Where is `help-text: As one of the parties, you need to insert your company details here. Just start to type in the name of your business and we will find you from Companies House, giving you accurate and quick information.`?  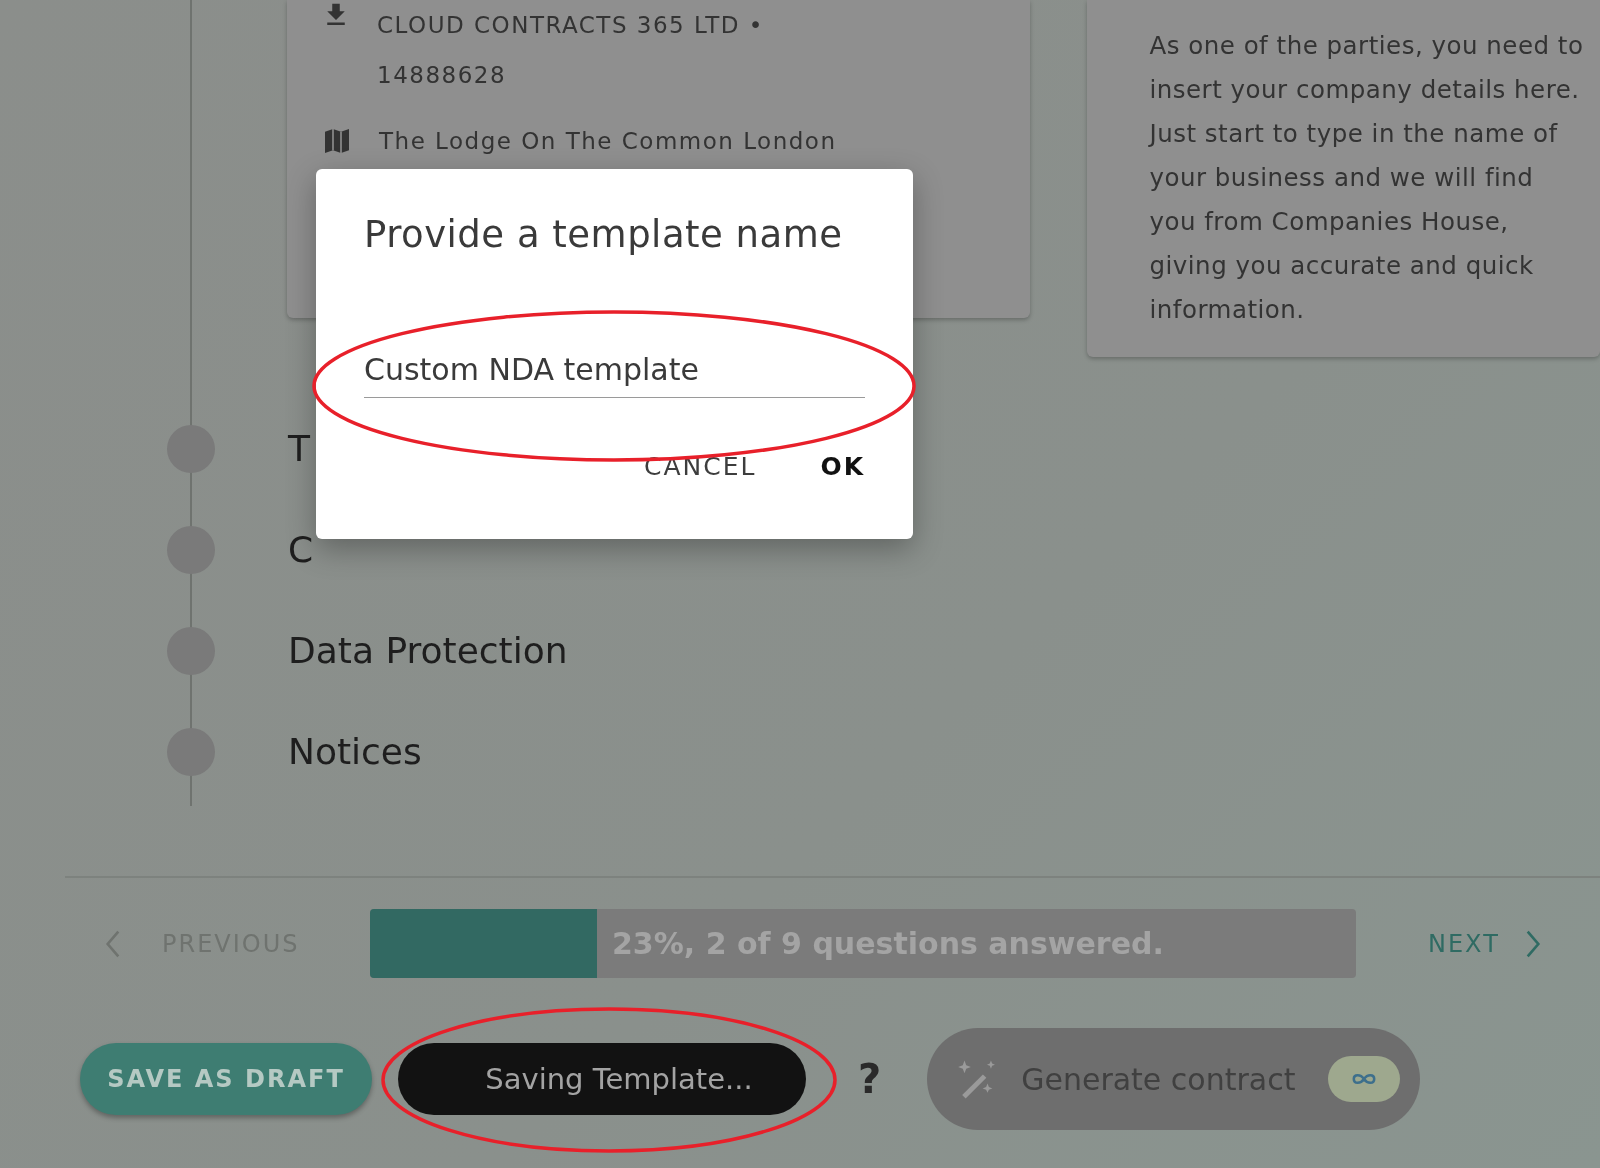 help-text: As one of the parties, you need to insert your company details here. Just start to type in the name of your business and we will find you from Companies House, giving you accurate and quick information. is located at coordinates (1367, 178).